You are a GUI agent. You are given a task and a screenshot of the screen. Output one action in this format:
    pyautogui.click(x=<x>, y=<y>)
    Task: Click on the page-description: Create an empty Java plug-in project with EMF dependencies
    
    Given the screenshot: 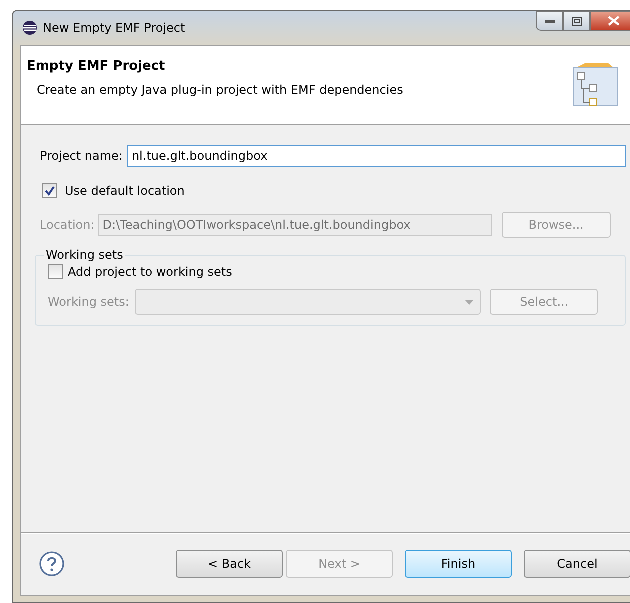 What is the action you would take?
    pyautogui.click(x=220, y=90)
    